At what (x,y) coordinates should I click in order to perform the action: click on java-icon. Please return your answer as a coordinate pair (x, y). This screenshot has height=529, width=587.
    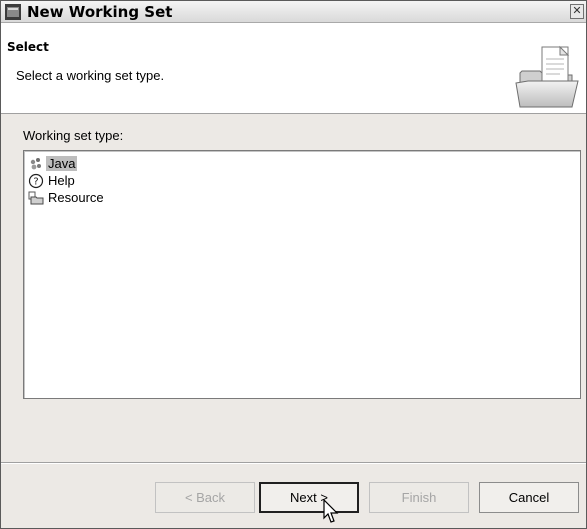
    Looking at the image, I should click on (35, 163).